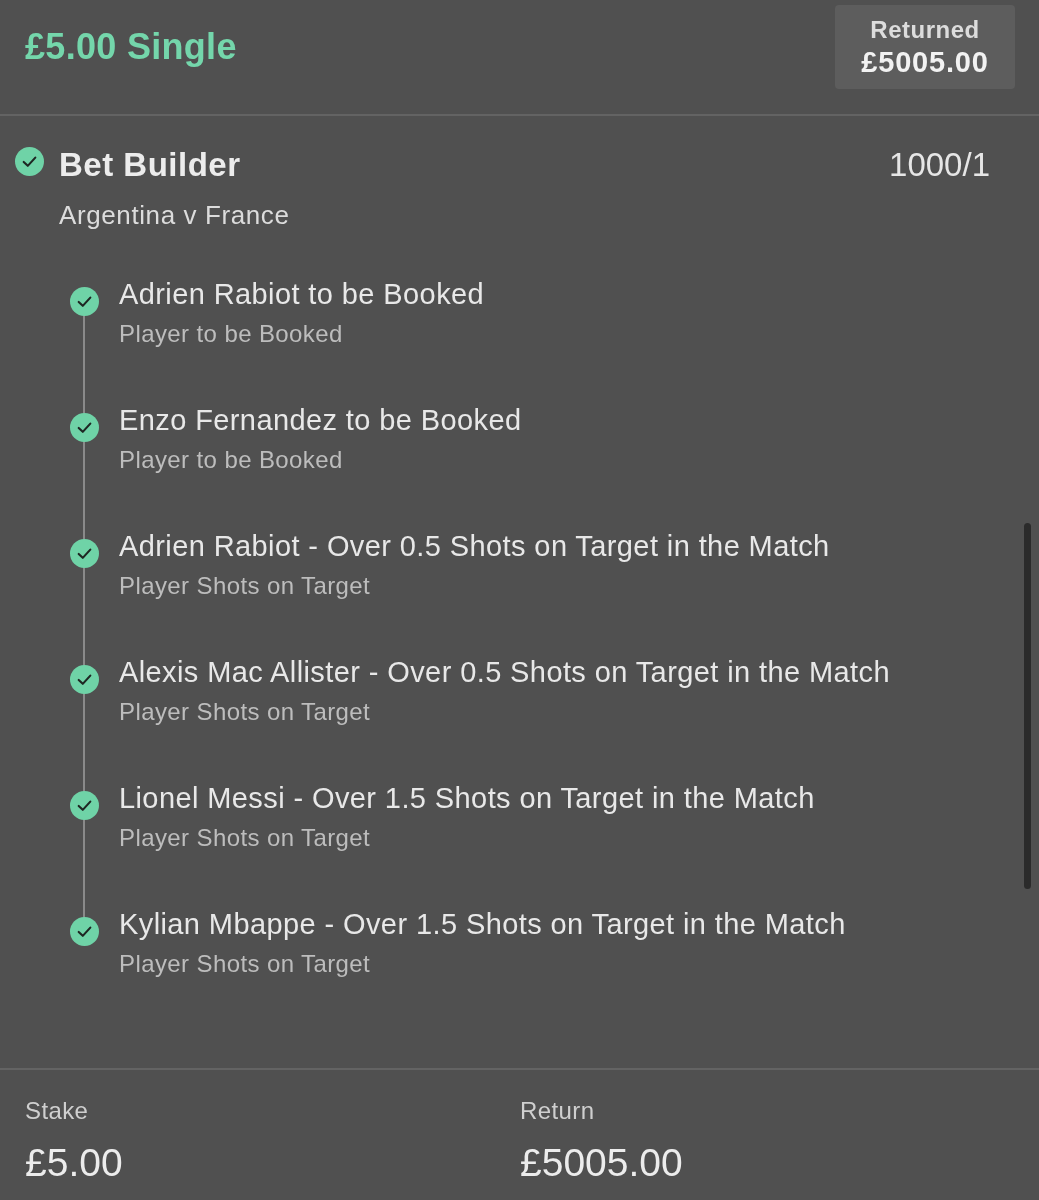  Describe the element at coordinates (150, 165) in the screenshot. I see `bet-type-title: Bet Builder` at that location.